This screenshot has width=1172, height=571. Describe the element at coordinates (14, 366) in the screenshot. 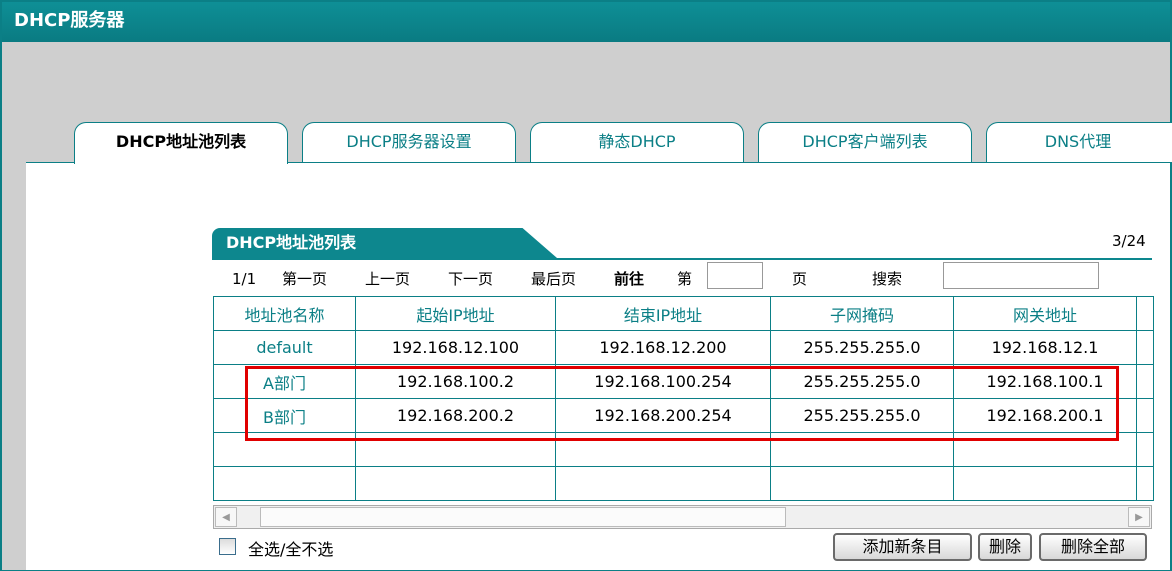

I see `left-background` at that location.